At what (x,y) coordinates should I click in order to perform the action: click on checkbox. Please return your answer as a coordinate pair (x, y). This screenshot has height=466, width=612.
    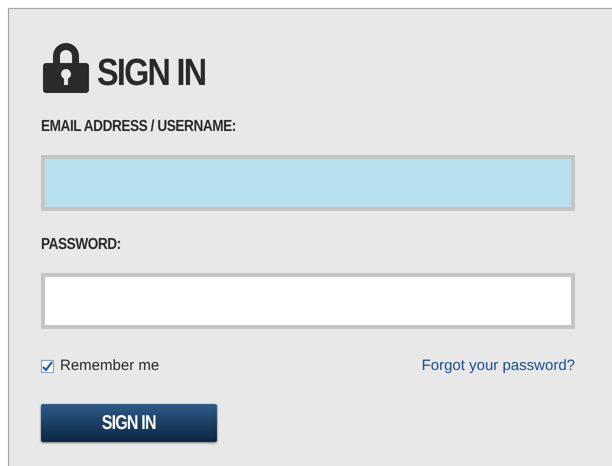
    Looking at the image, I should click on (47, 366).